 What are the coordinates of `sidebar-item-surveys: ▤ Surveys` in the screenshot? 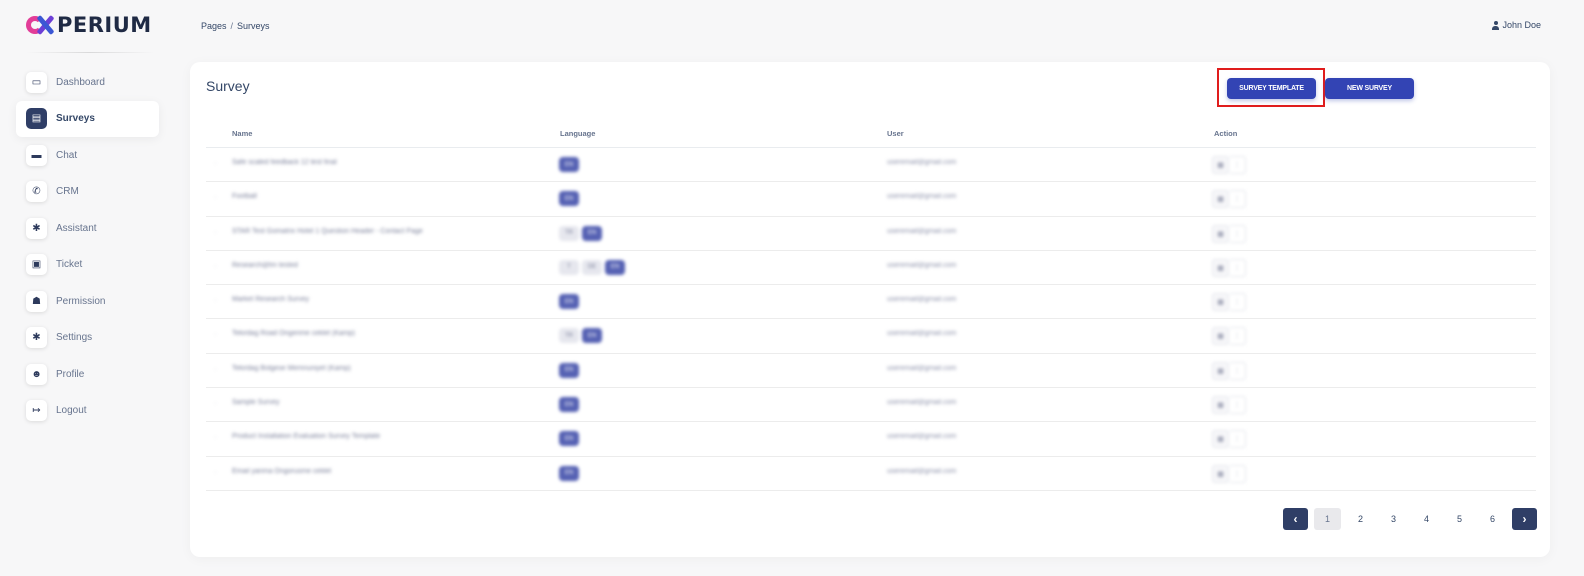 It's located at (87, 118).